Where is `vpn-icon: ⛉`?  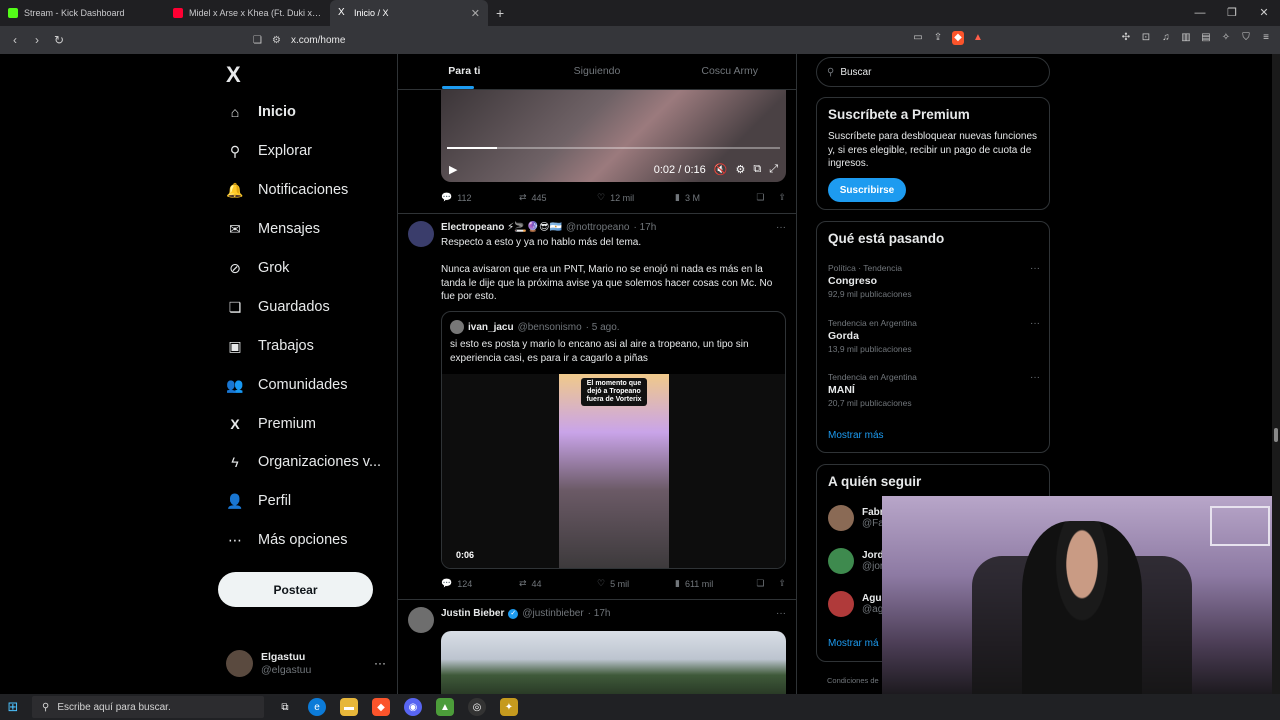 vpn-icon: ⛉ is located at coordinates (1246, 38).